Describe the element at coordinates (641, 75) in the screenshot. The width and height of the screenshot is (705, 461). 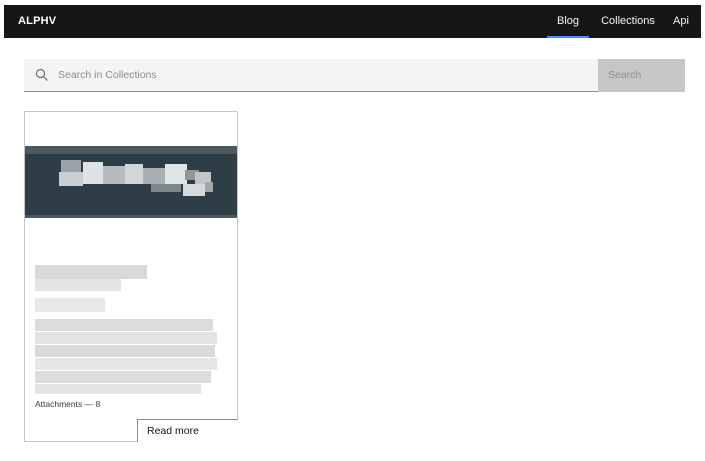
I see `search-button: Search` at that location.